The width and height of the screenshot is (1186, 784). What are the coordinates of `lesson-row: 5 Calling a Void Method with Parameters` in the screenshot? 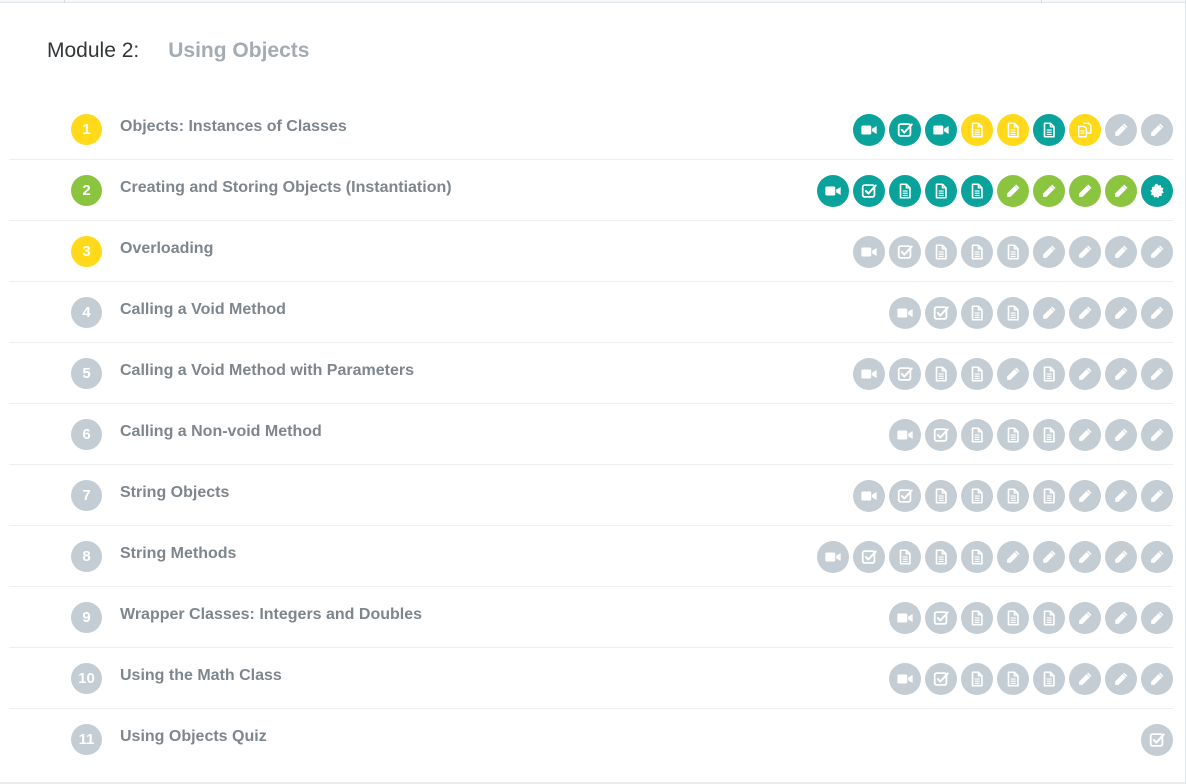 It's located at (591, 373).